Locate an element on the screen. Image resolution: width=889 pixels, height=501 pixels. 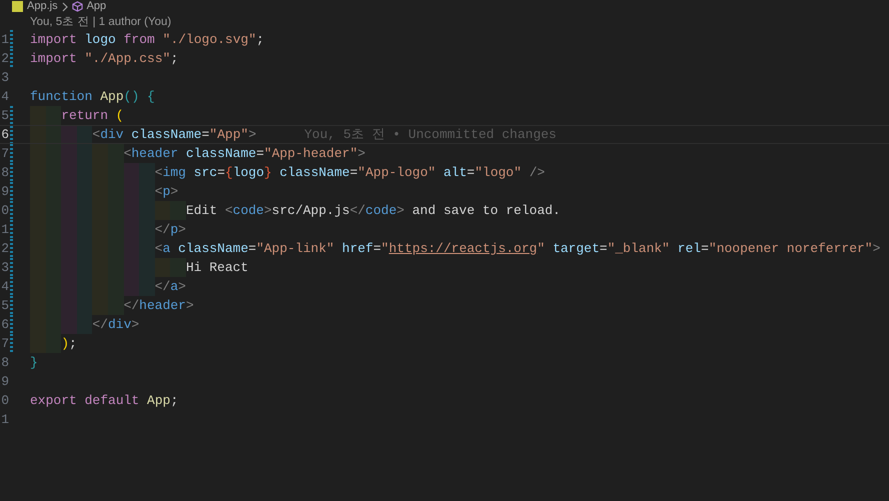
code-line: </header> is located at coordinates (159, 306).